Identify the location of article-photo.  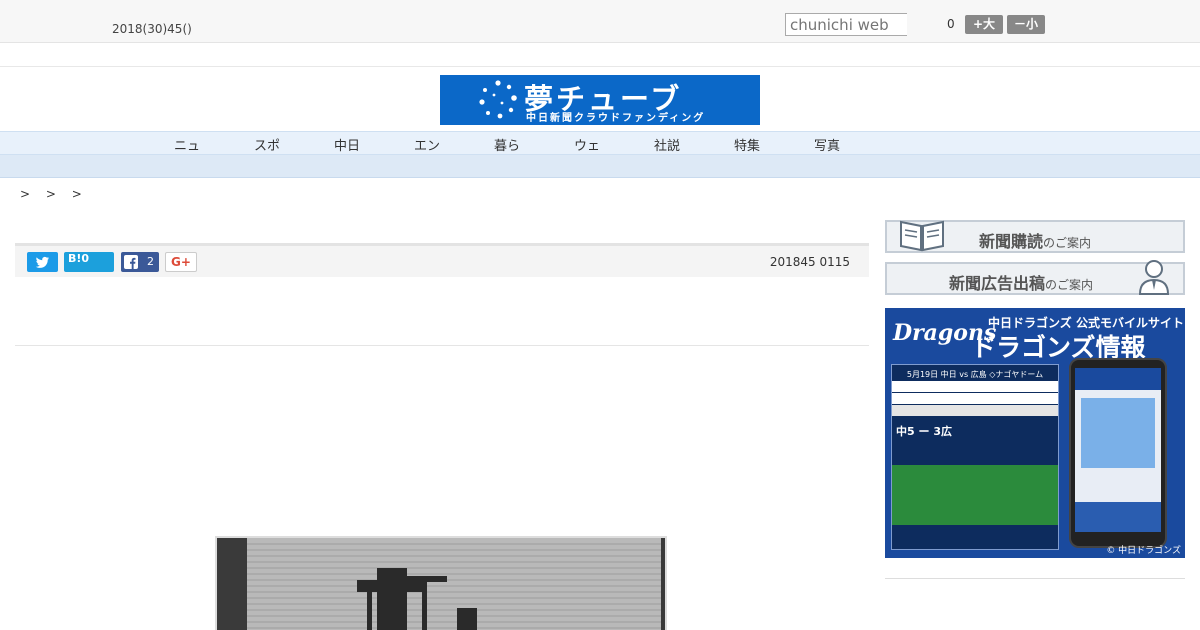
(441, 583).